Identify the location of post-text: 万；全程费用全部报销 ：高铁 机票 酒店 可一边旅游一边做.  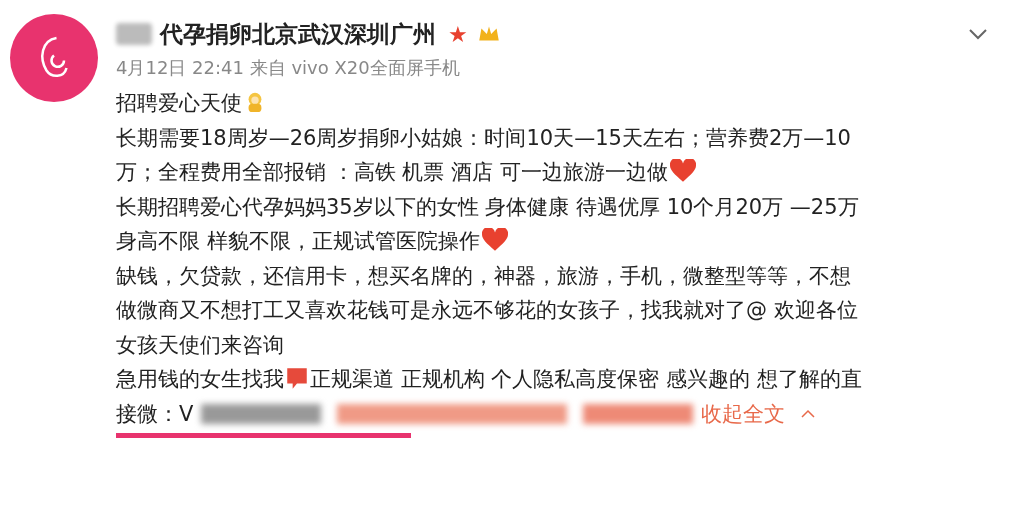
(392, 172).